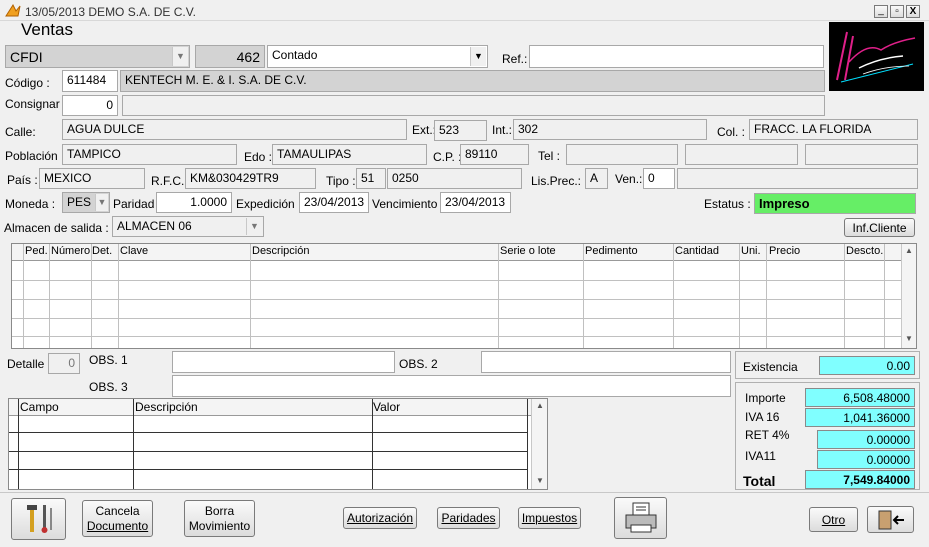 The image size is (929, 547). I want to click on iva11-label: IVA11, so click(760, 456).